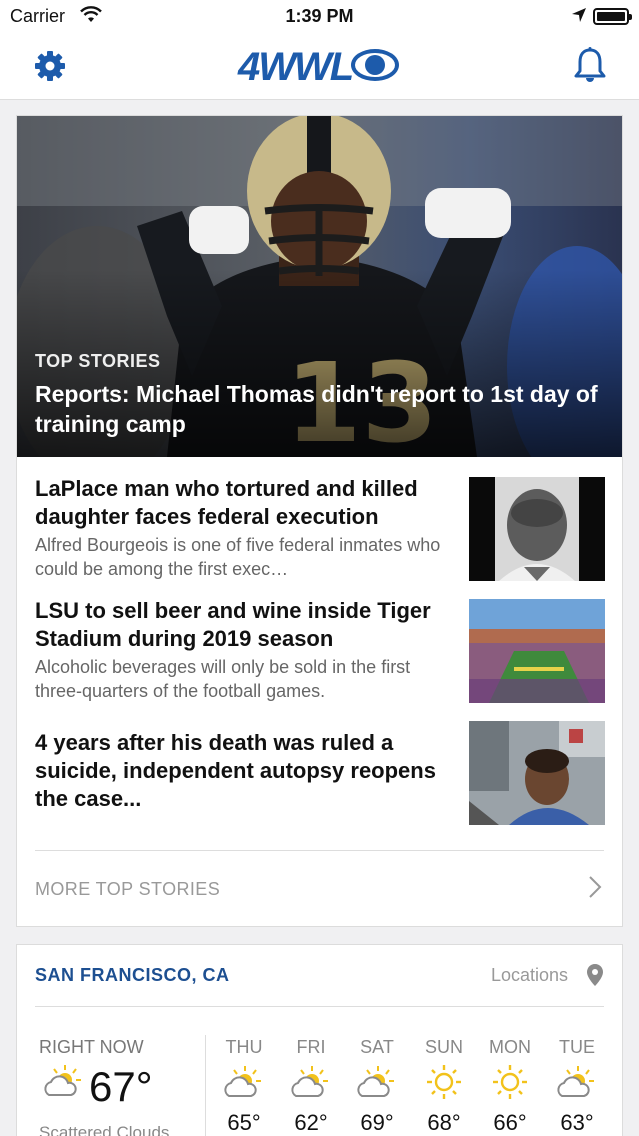 The width and height of the screenshot is (639, 1136). What do you see at coordinates (132, 975) in the screenshot?
I see `weather-city: SAN FRANCISCO, CA` at bounding box center [132, 975].